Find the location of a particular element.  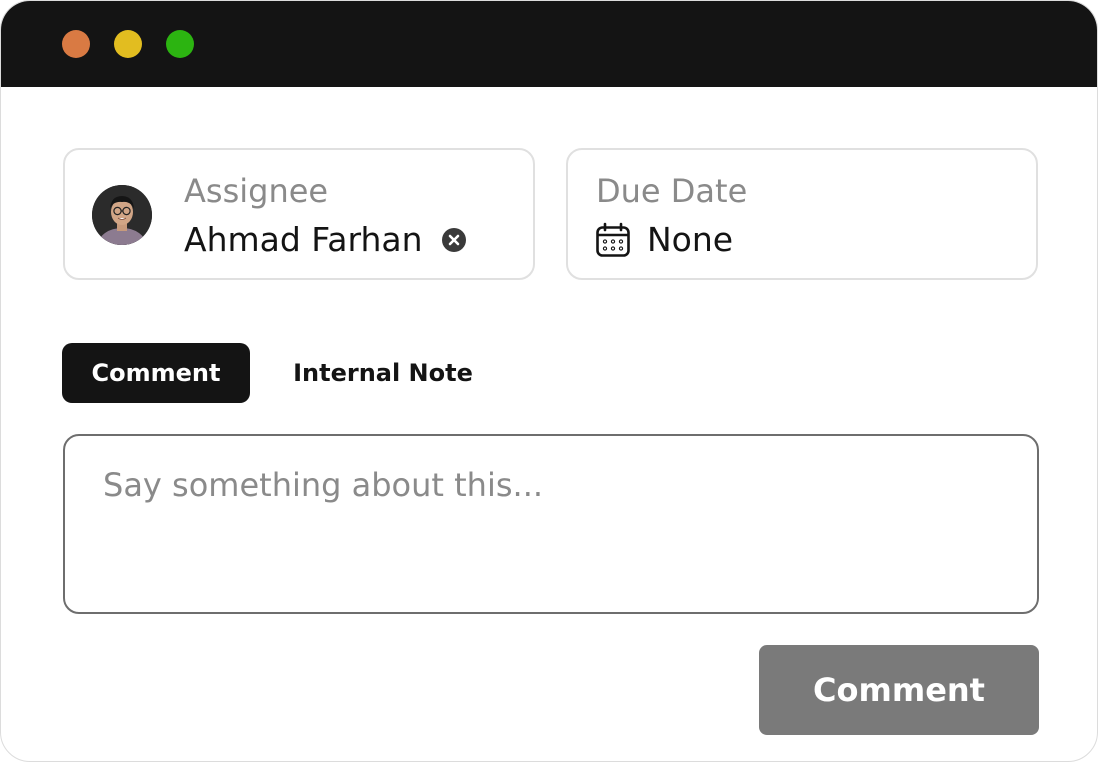

calendar-icon is located at coordinates (613, 239).